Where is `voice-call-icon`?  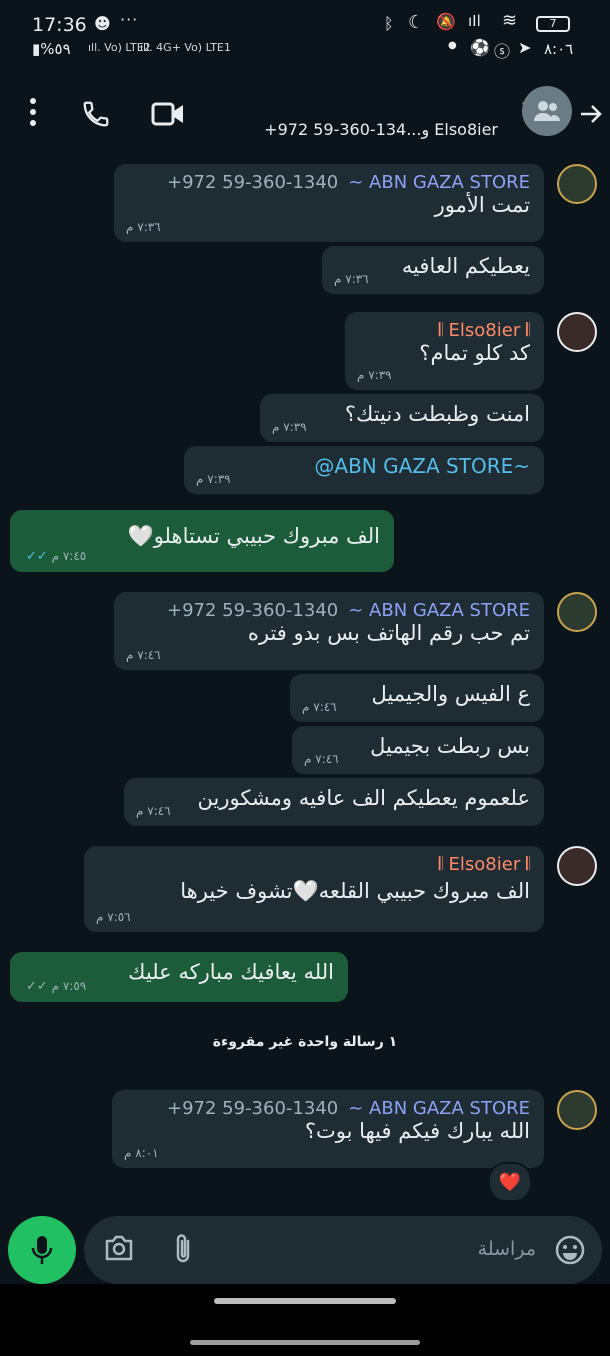 voice-call-icon is located at coordinates (96, 114).